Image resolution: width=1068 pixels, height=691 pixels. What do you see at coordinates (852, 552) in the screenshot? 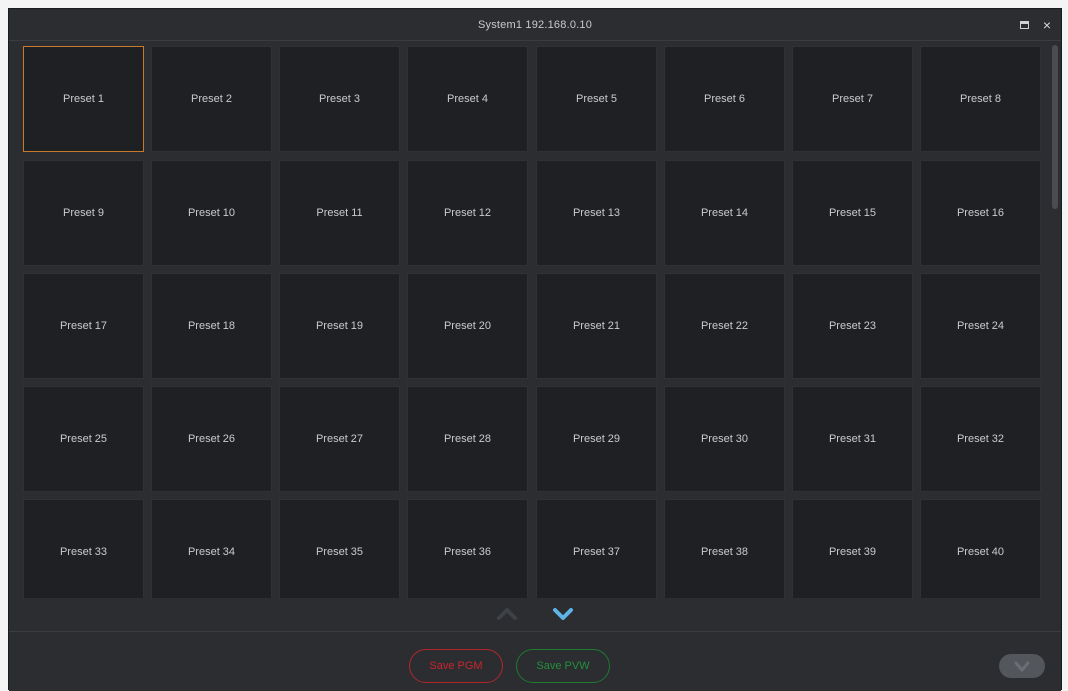
I see `preset-label: Preset 39` at bounding box center [852, 552].